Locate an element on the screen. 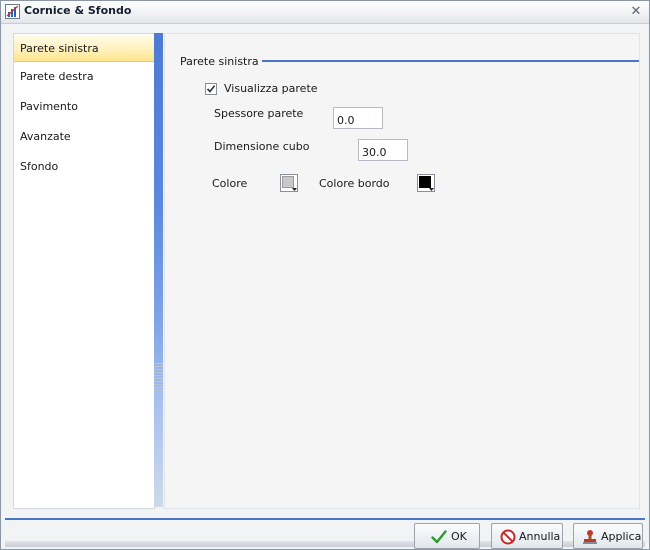 The height and width of the screenshot is (550, 650). footer-divider is located at coordinates (325, 519).